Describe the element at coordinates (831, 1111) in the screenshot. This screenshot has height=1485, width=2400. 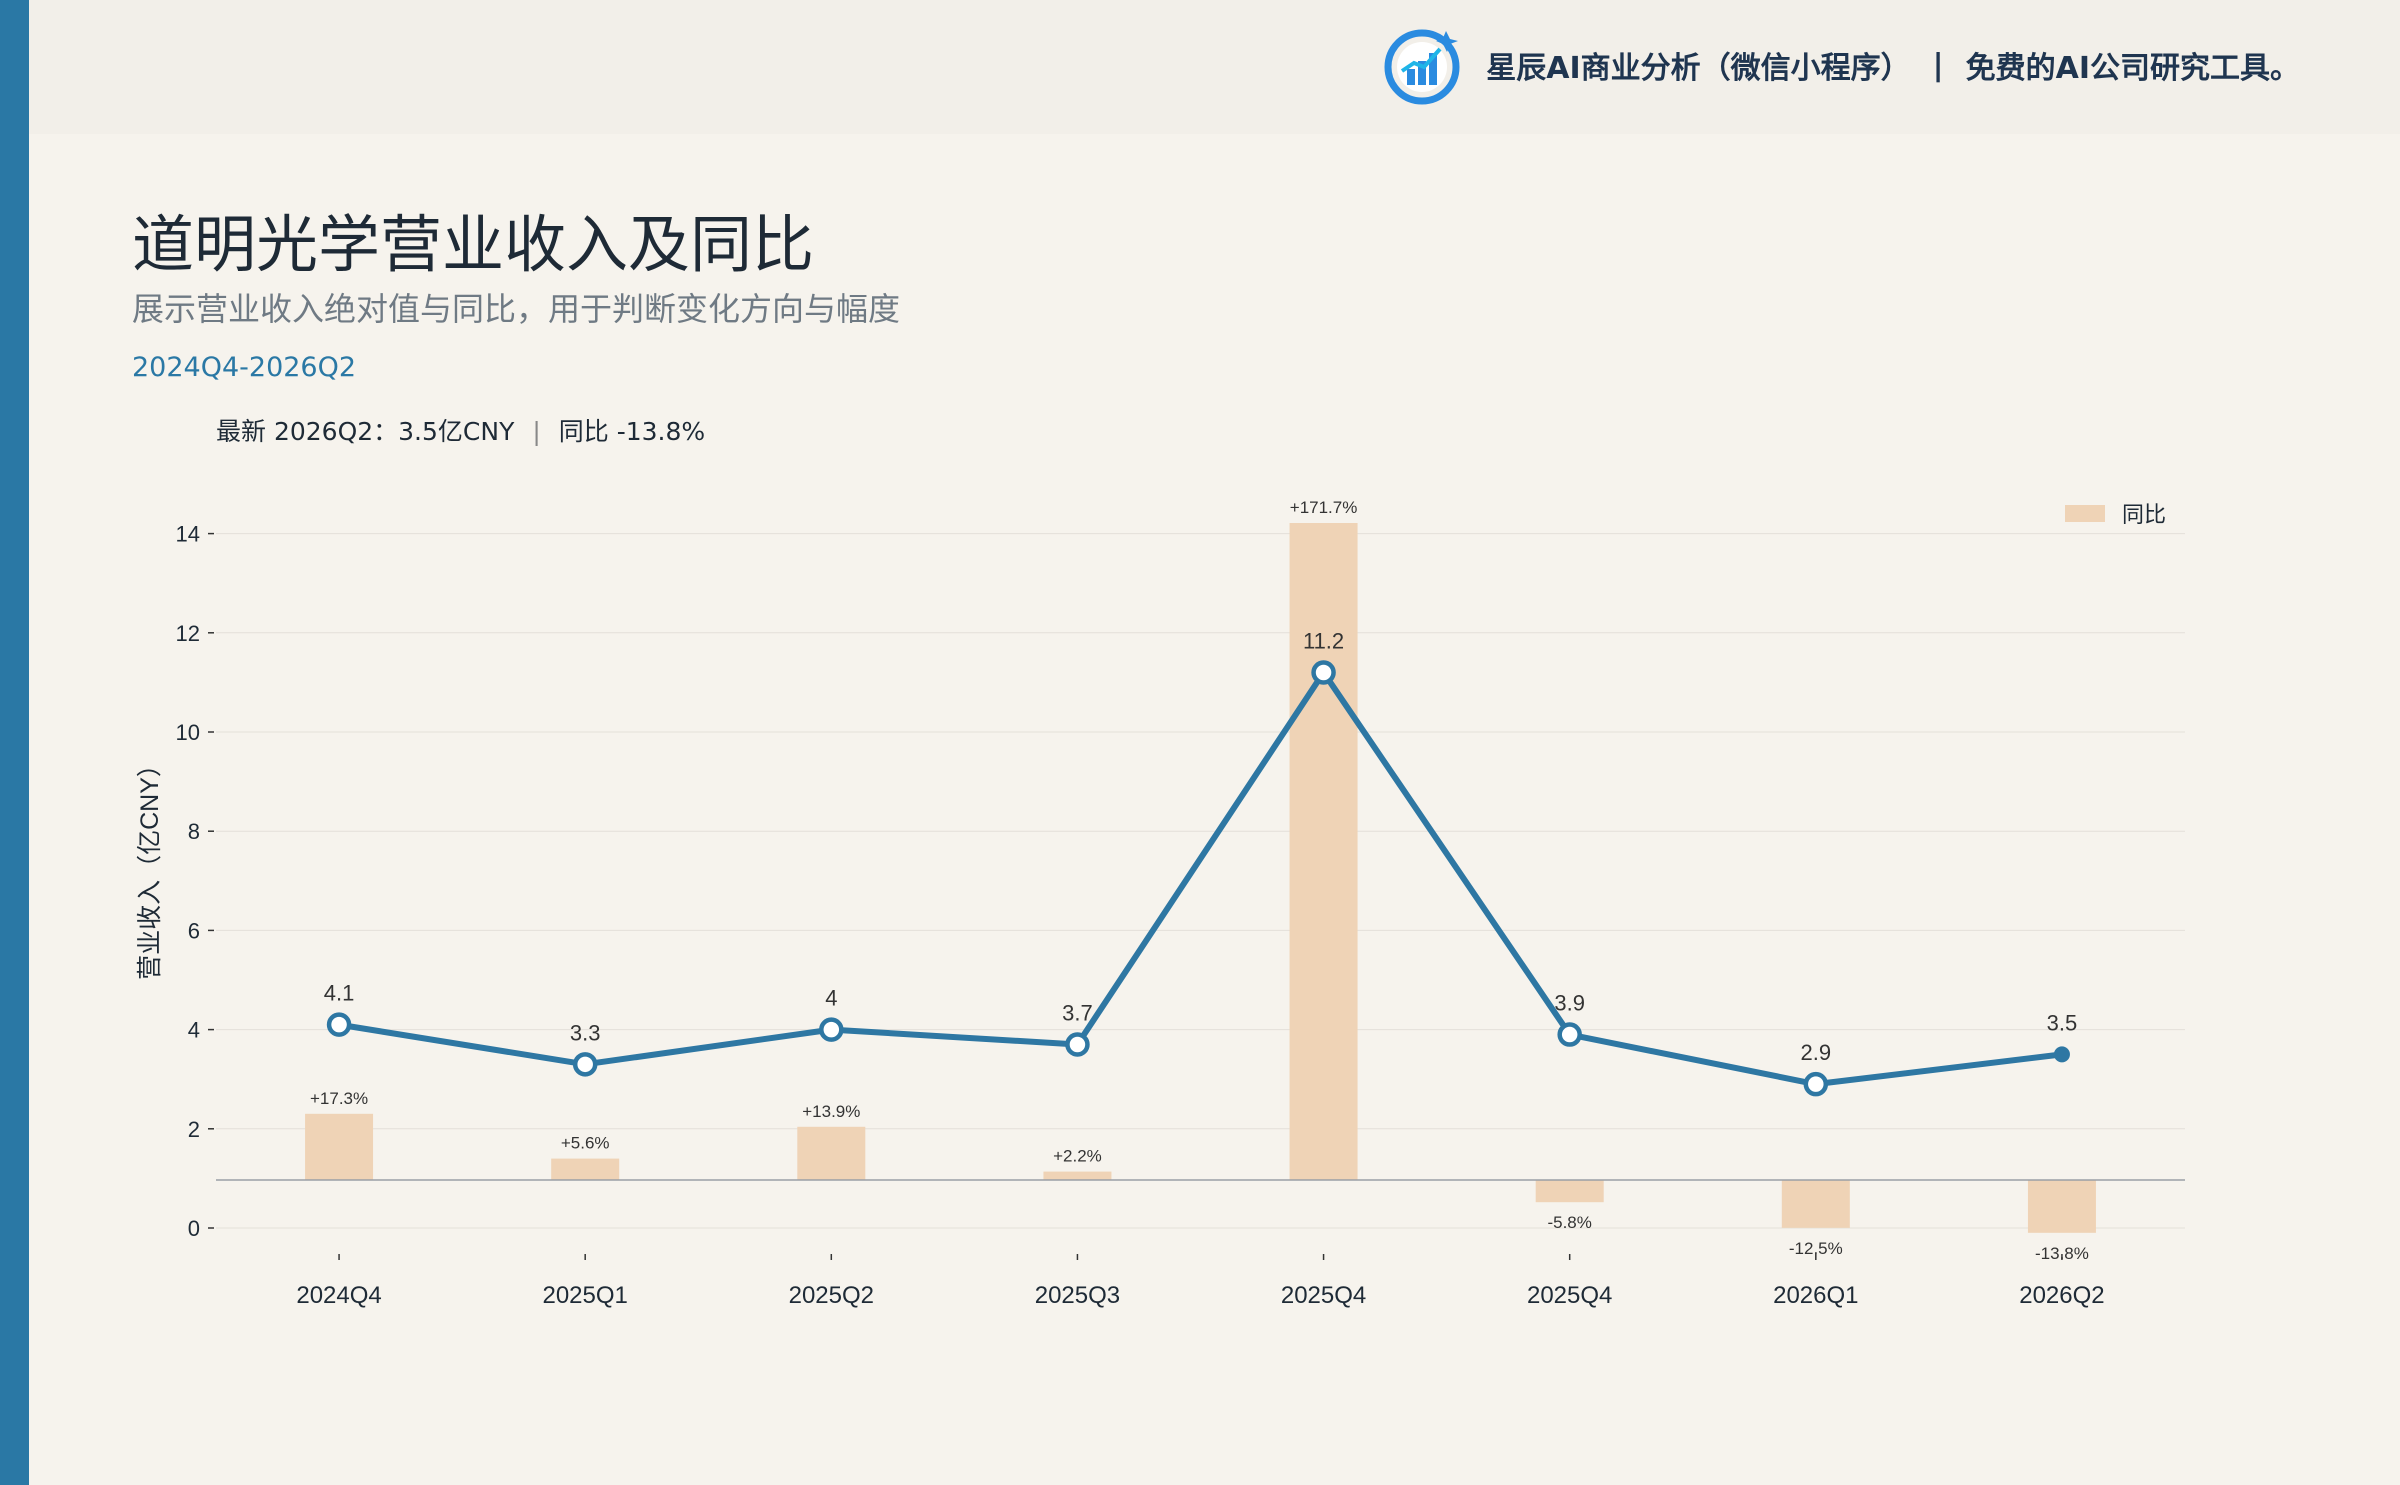
I see `yoy-bar-label: +13.9%` at that location.